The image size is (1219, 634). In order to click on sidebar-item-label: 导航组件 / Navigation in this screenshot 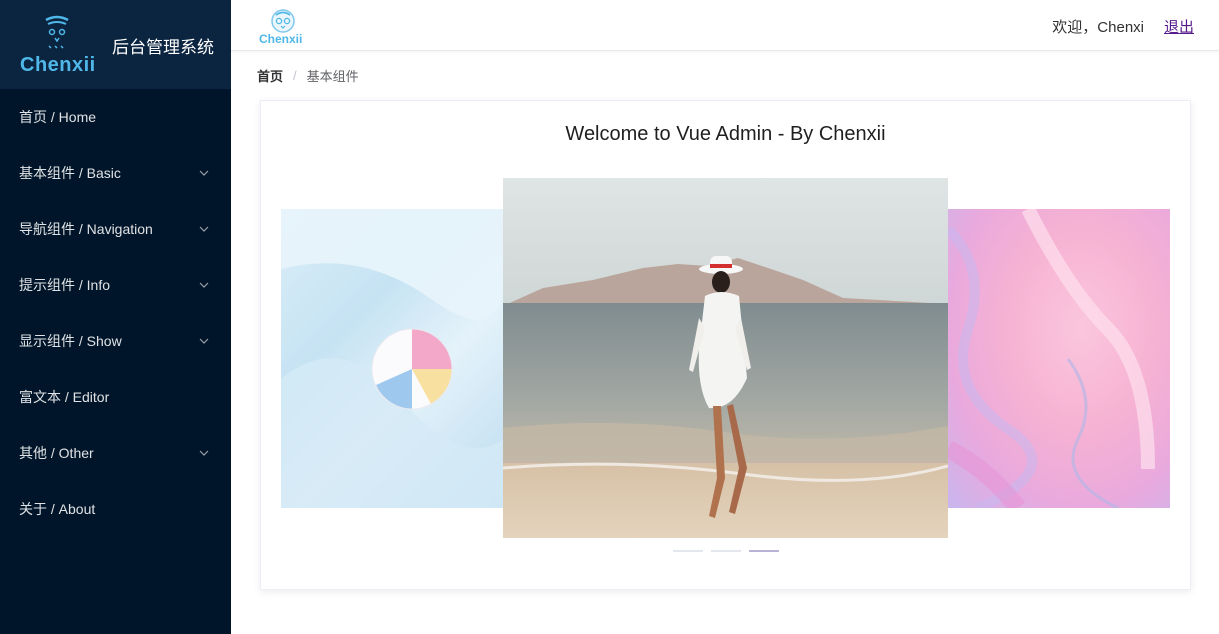, I will do `click(86, 229)`.